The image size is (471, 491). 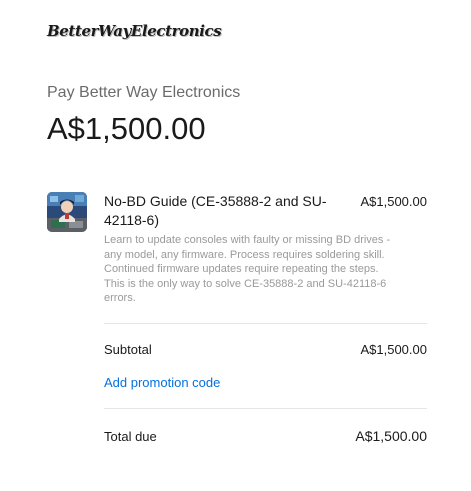 What do you see at coordinates (128, 349) in the screenshot?
I see `subtotal-label: Subtotal` at bounding box center [128, 349].